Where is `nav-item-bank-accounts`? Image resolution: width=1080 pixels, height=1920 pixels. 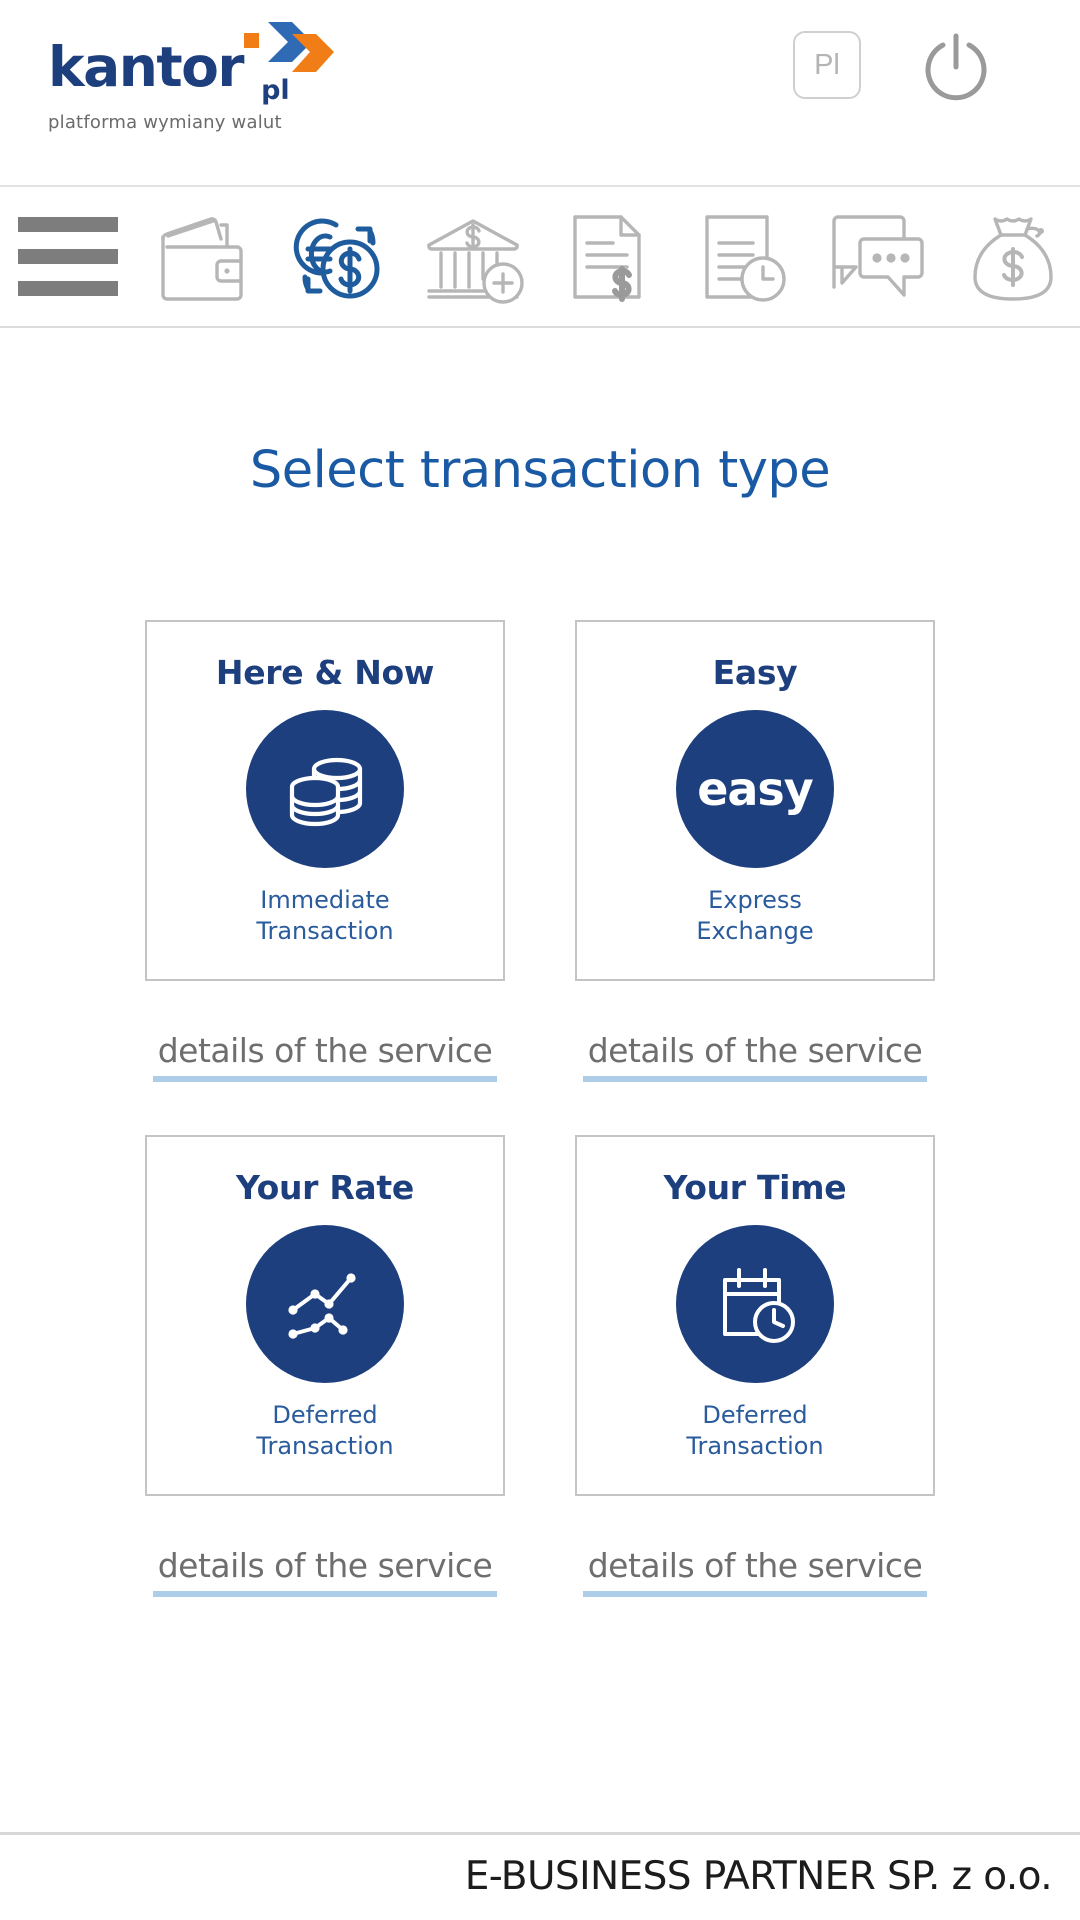
nav-item-bank-accounts is located at coordinates (472, 256).